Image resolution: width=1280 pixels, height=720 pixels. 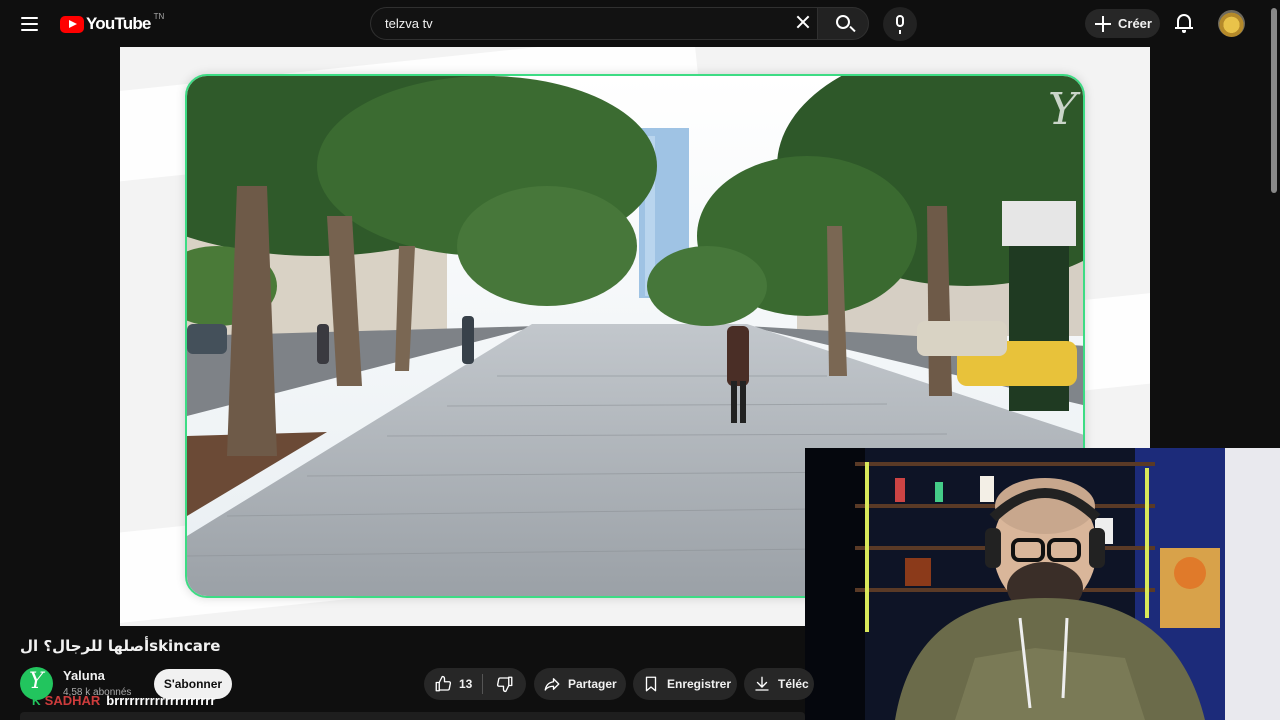 What do you see at coordinates (409, 23) in the screenshot?
I see `search-query: telzva tv` at bounding box center [409, 23].